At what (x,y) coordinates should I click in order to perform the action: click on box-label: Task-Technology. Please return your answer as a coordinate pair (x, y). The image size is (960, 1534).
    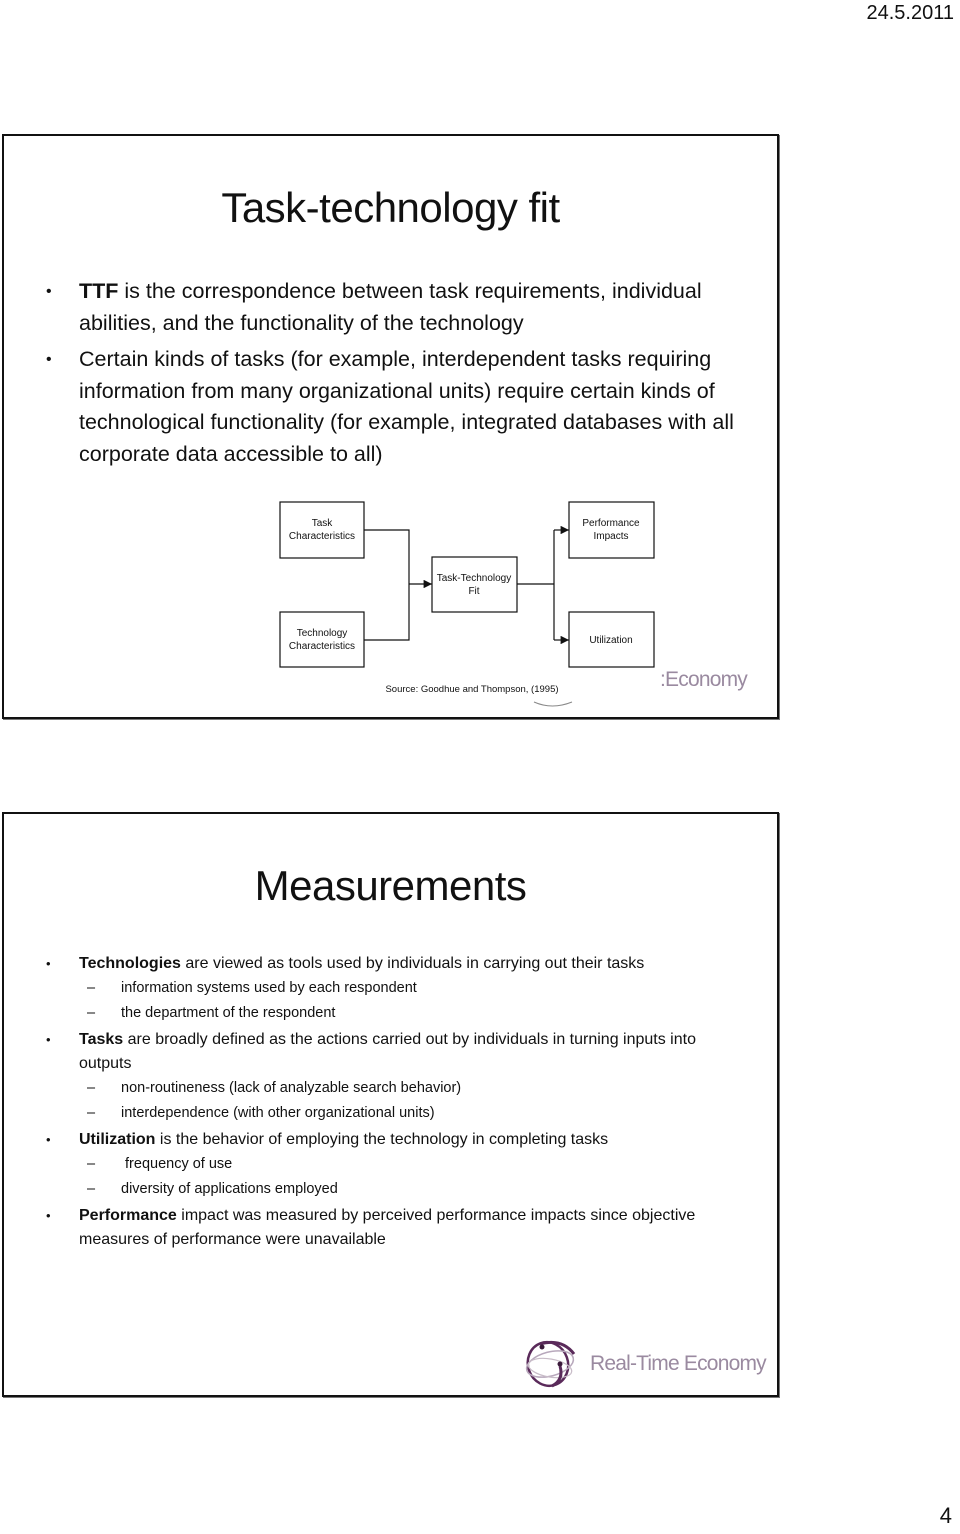
    Looking at the image, I should click on (474, 578).